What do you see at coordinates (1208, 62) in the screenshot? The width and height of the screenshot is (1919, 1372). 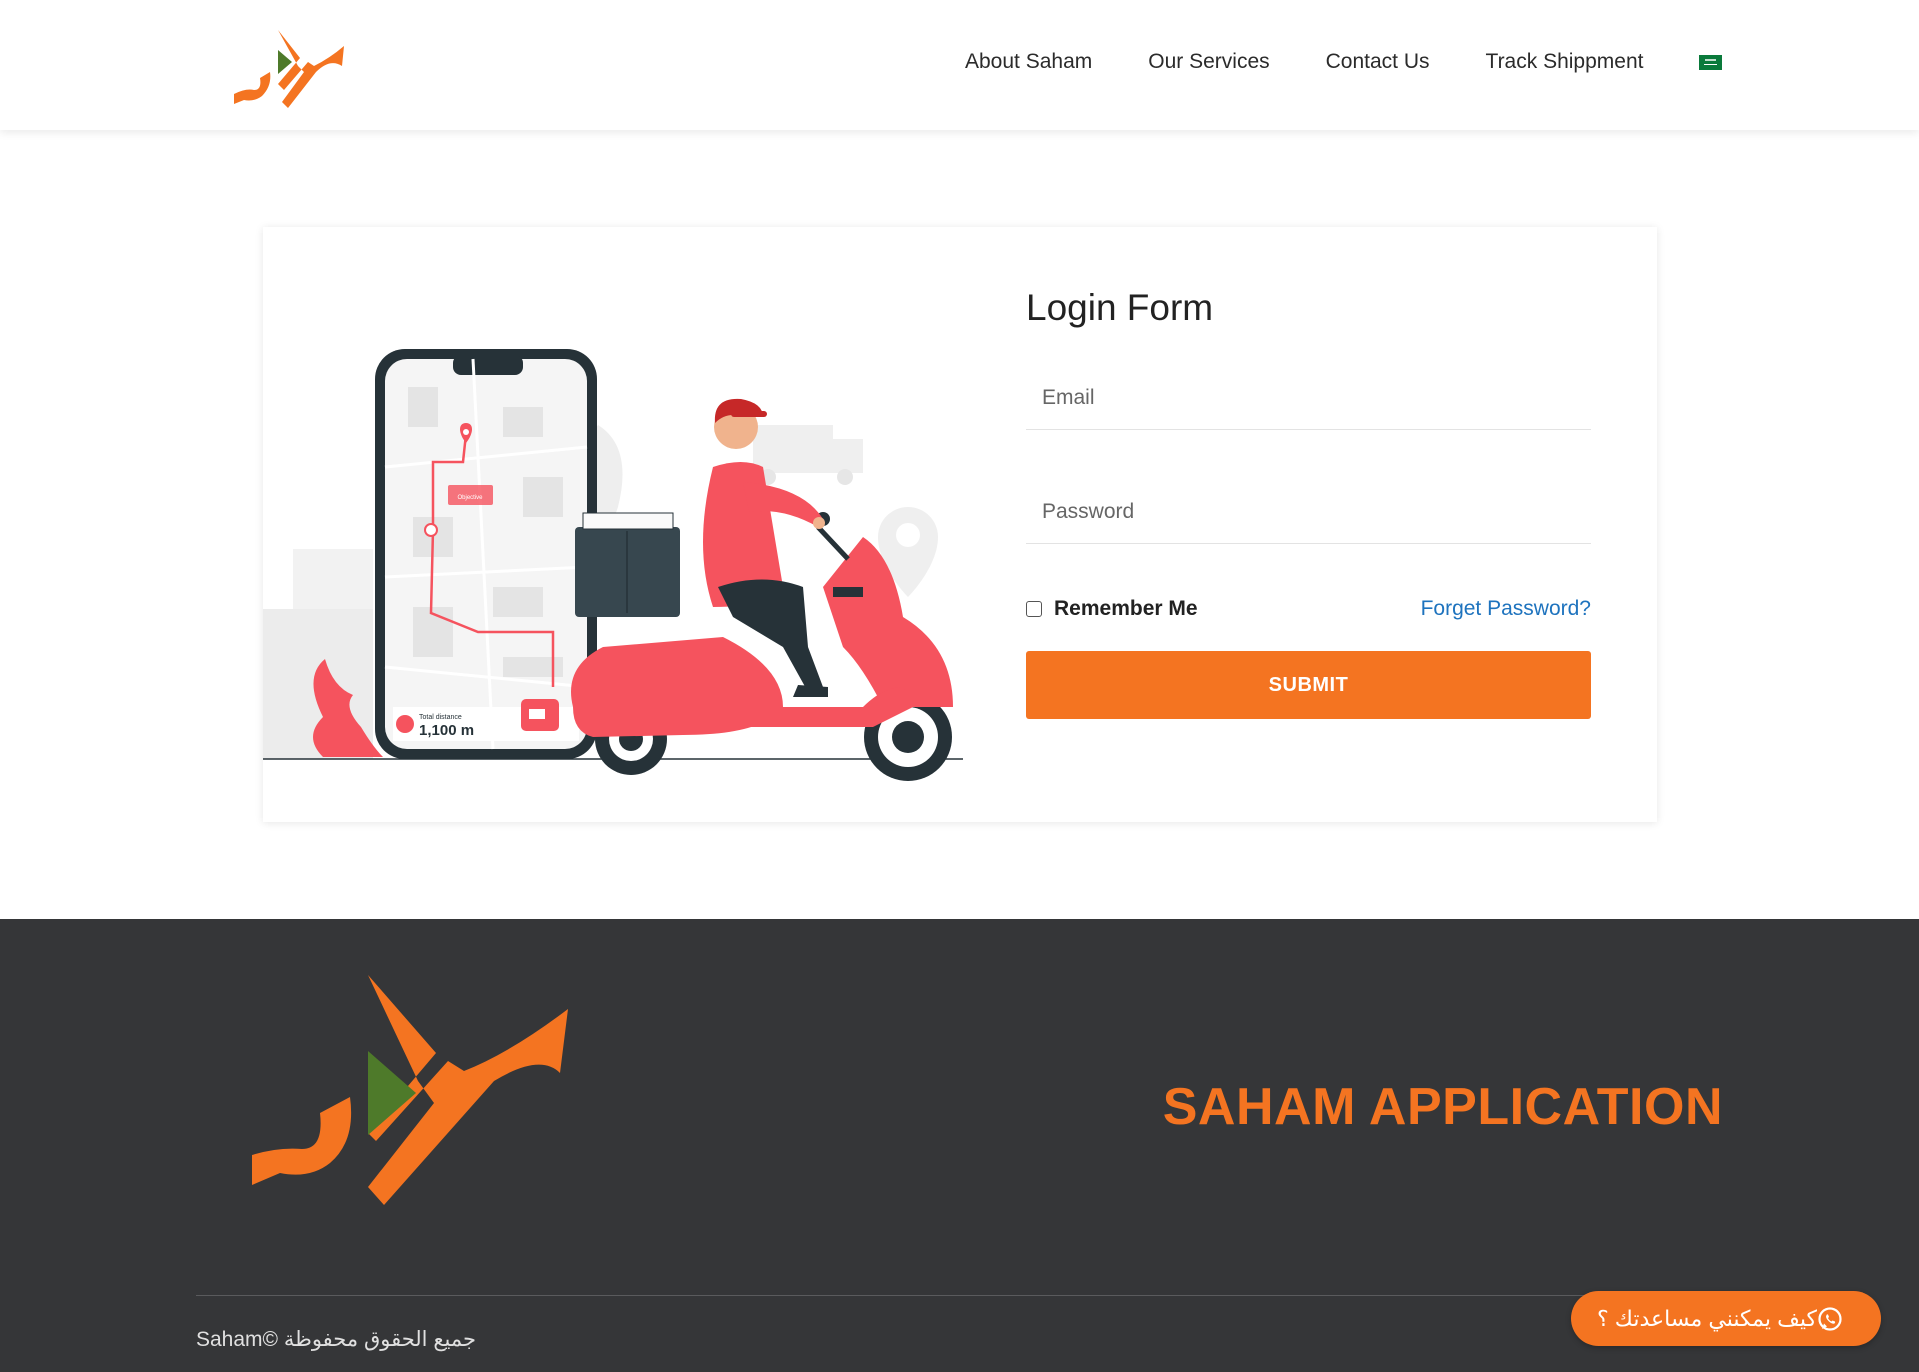 I see `nav-our-services: Our Services` at bounding box center [1208, 62].